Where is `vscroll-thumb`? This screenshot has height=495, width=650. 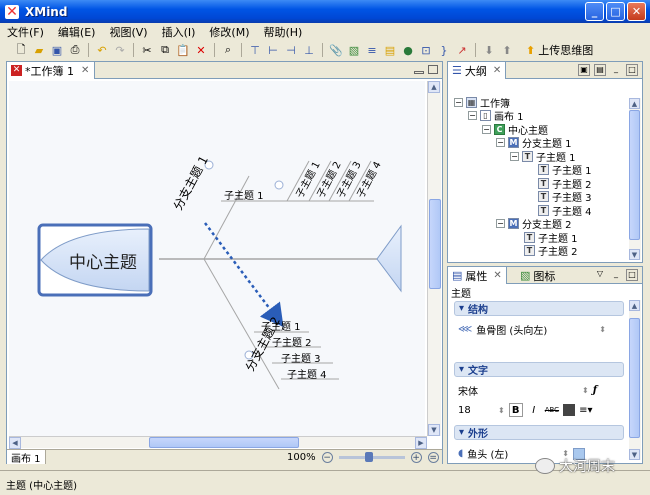
vscroll-thumb is located at coordinates (435, 244).